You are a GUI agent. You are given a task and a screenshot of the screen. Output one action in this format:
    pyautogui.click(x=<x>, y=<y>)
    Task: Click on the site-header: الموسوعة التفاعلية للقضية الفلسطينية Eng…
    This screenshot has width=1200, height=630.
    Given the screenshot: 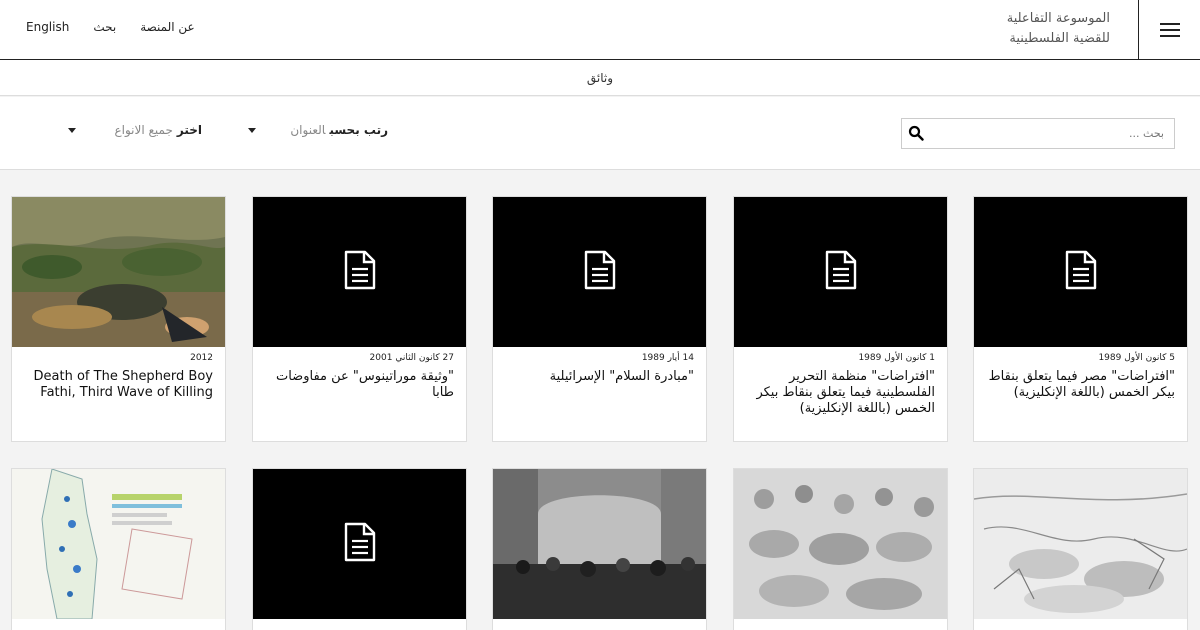 What is the action you would take?
    pyautogui.click(x=600, y=30)
    